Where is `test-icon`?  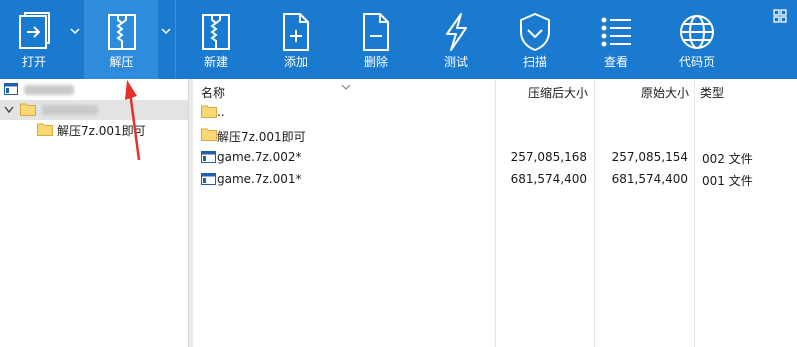
test-icon is located at coordinates (456, 32).